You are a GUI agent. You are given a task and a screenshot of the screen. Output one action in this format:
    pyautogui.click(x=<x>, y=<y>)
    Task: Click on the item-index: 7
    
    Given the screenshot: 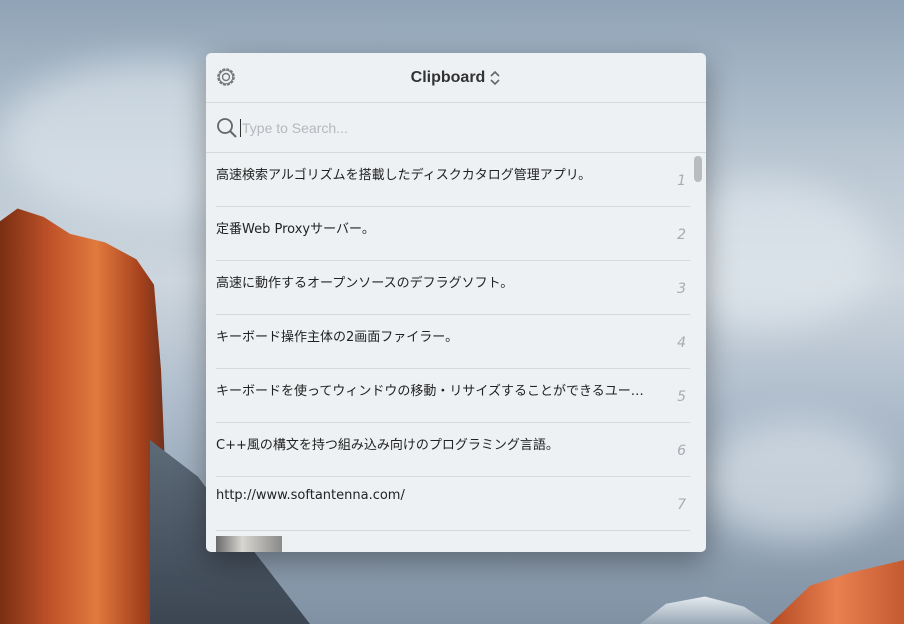 What is the action you would take?
    pyautogui.click(x=681, y=505)
    